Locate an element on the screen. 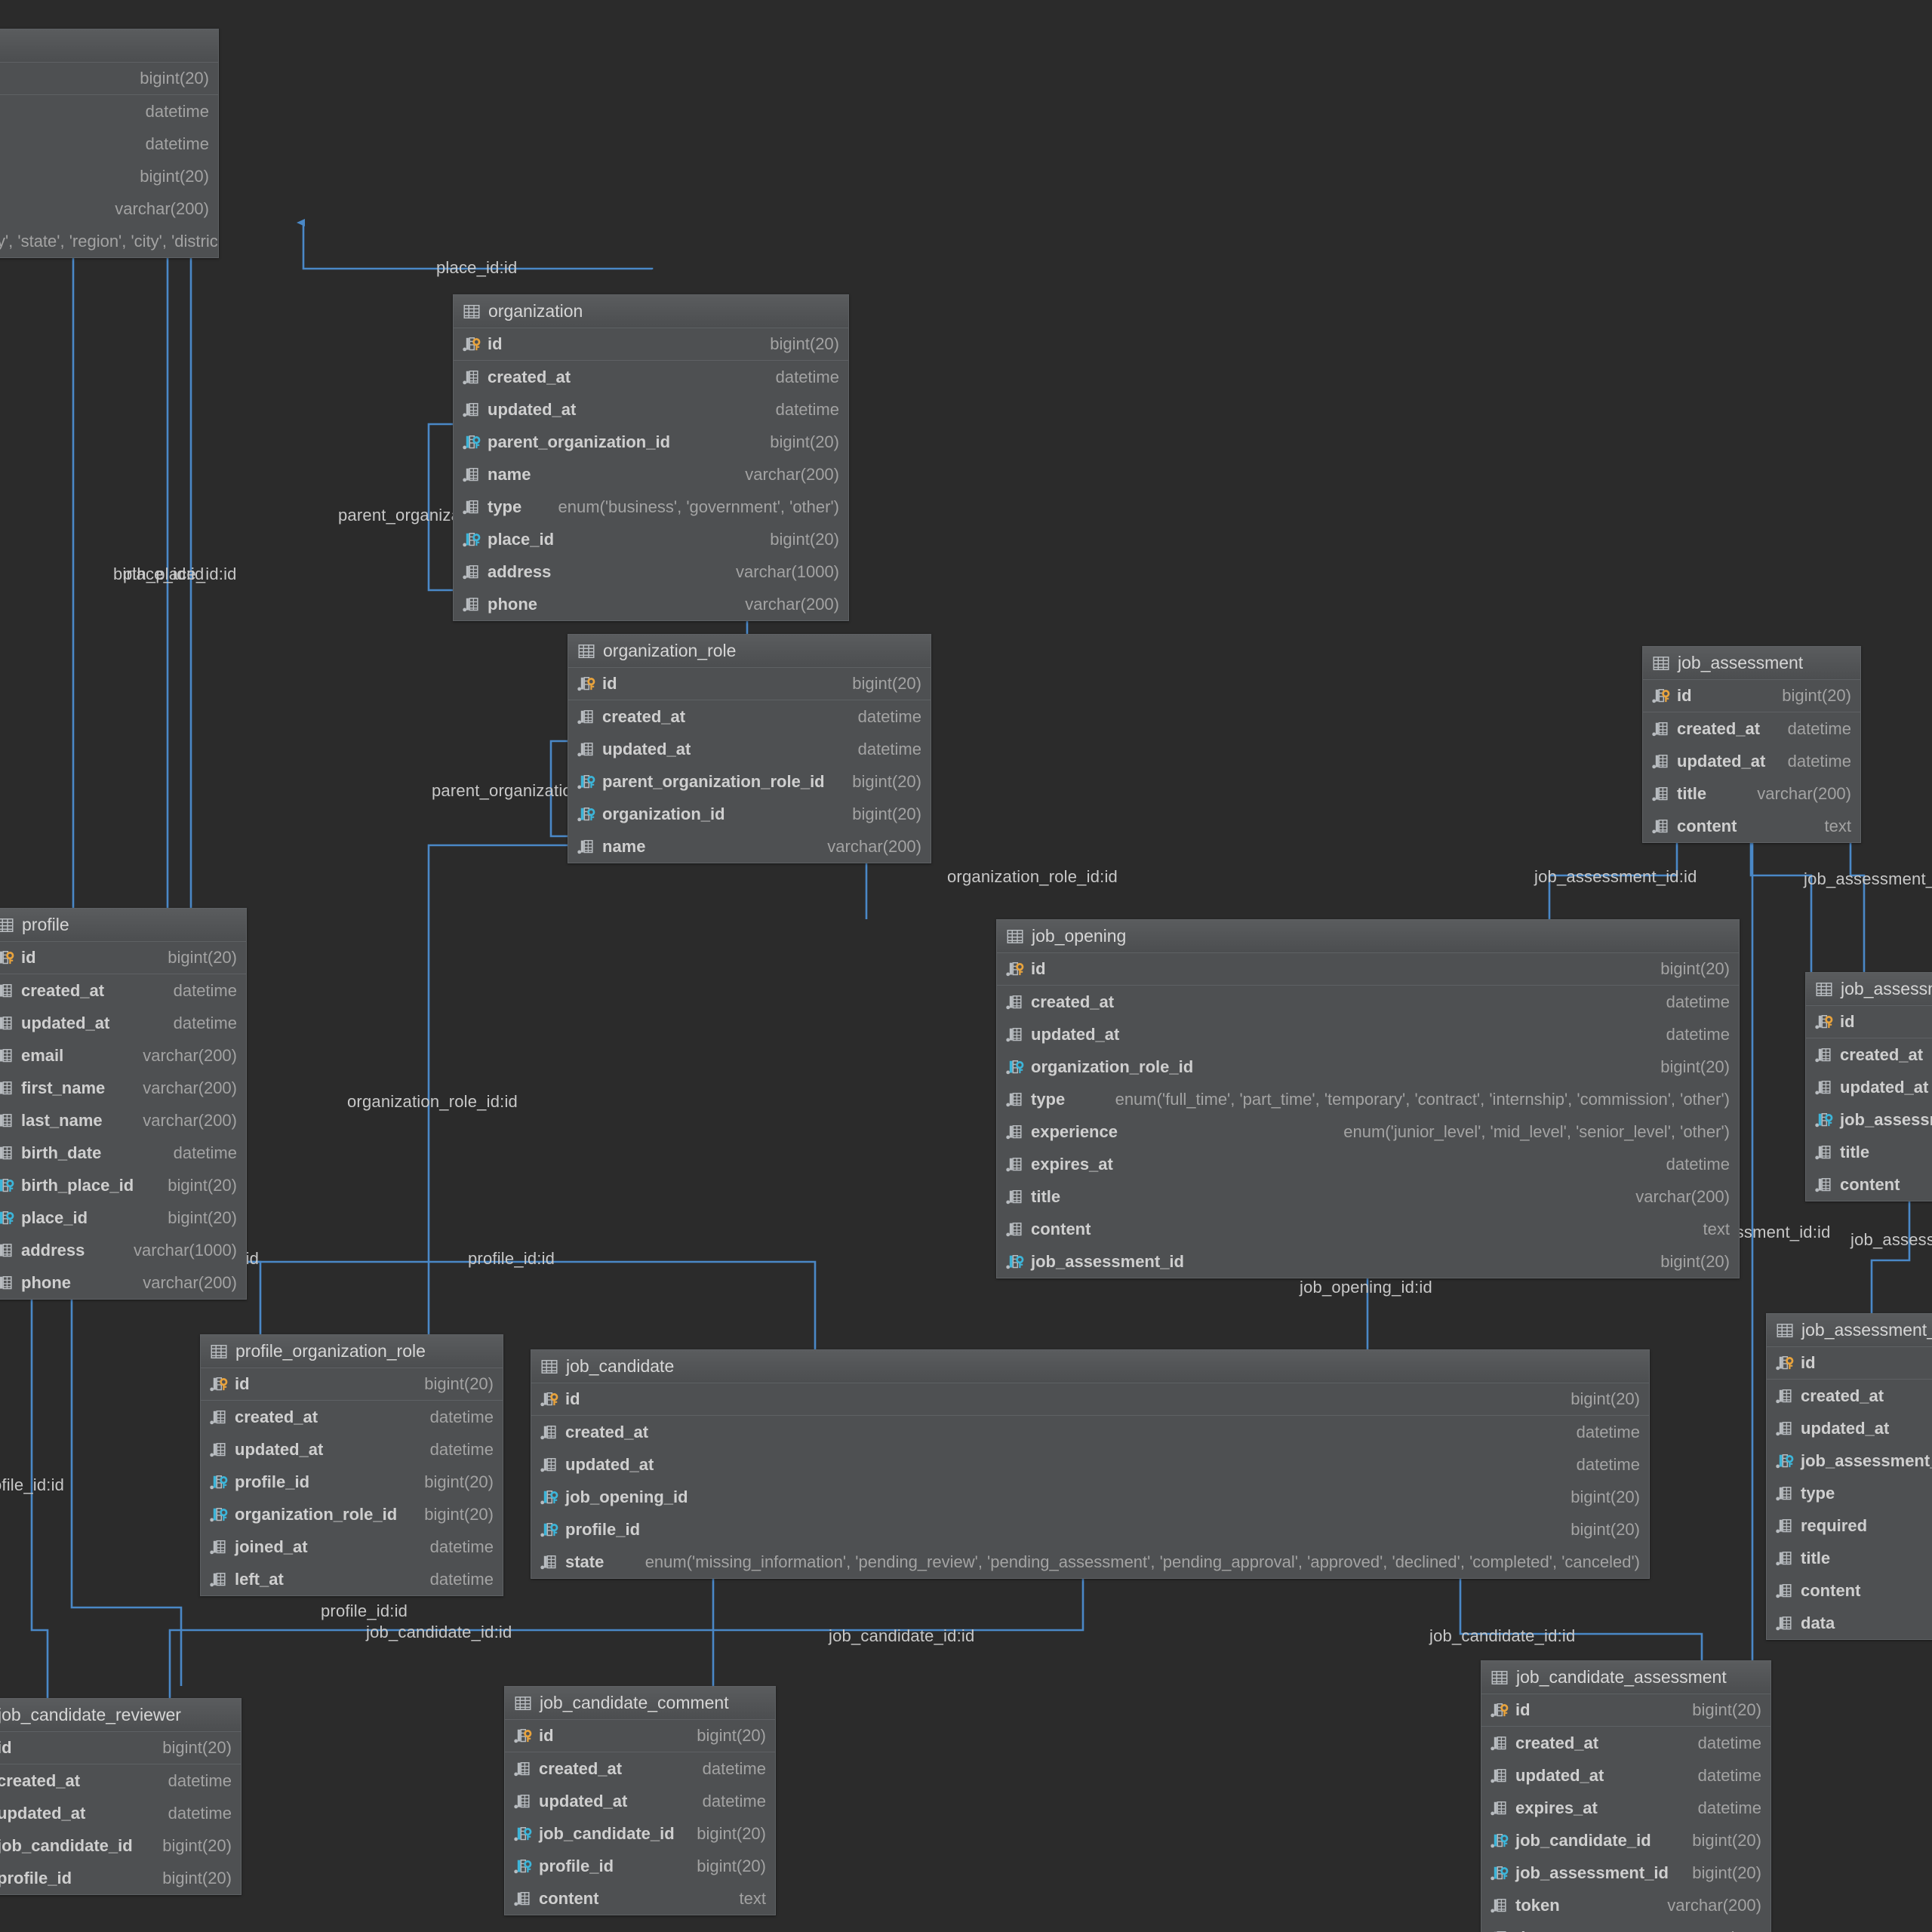  column-row: token varchar(200) is located at coordinates (1625, 1905).